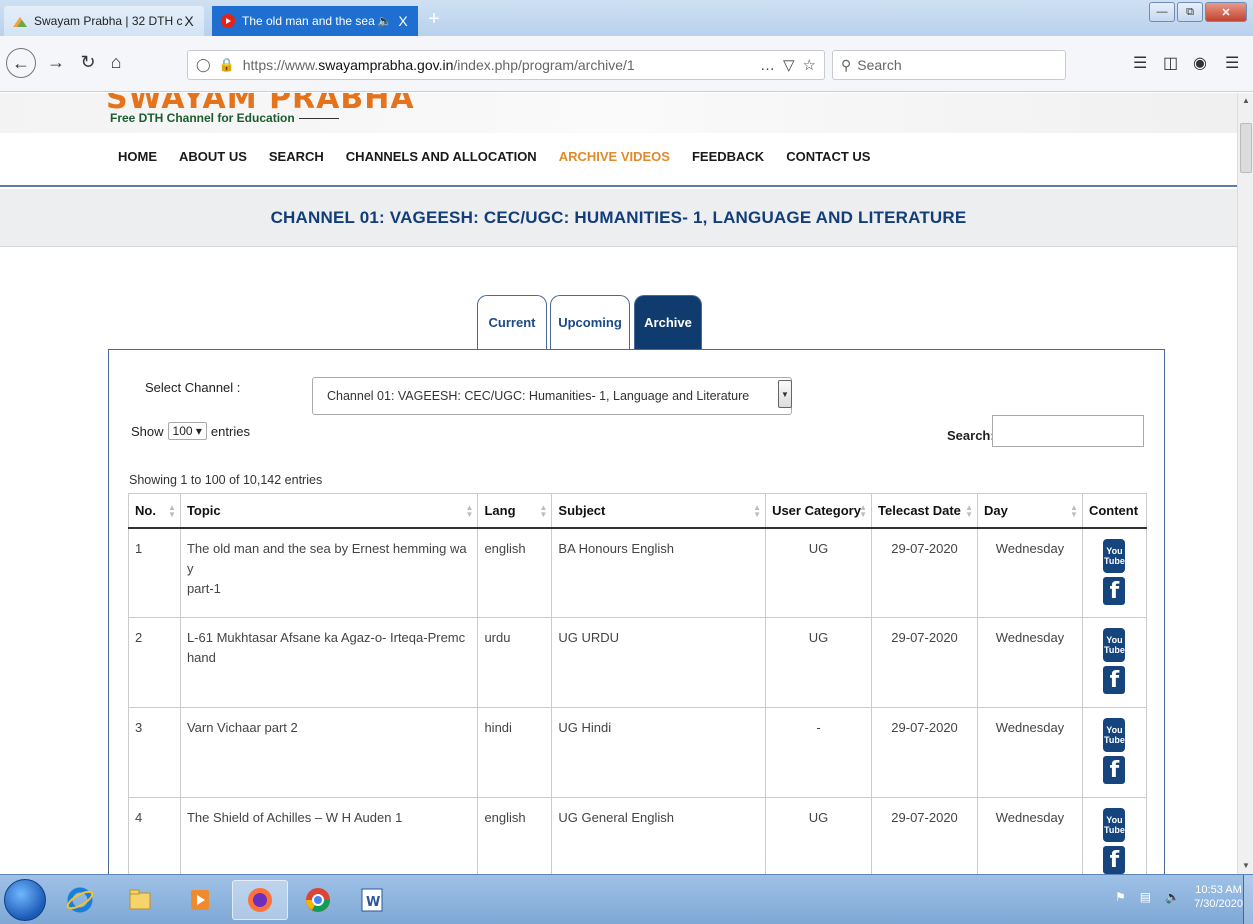 The image size is (1253, 924). I want to click on page-scrollbar: ▲ ▼, so click(1245, 483).